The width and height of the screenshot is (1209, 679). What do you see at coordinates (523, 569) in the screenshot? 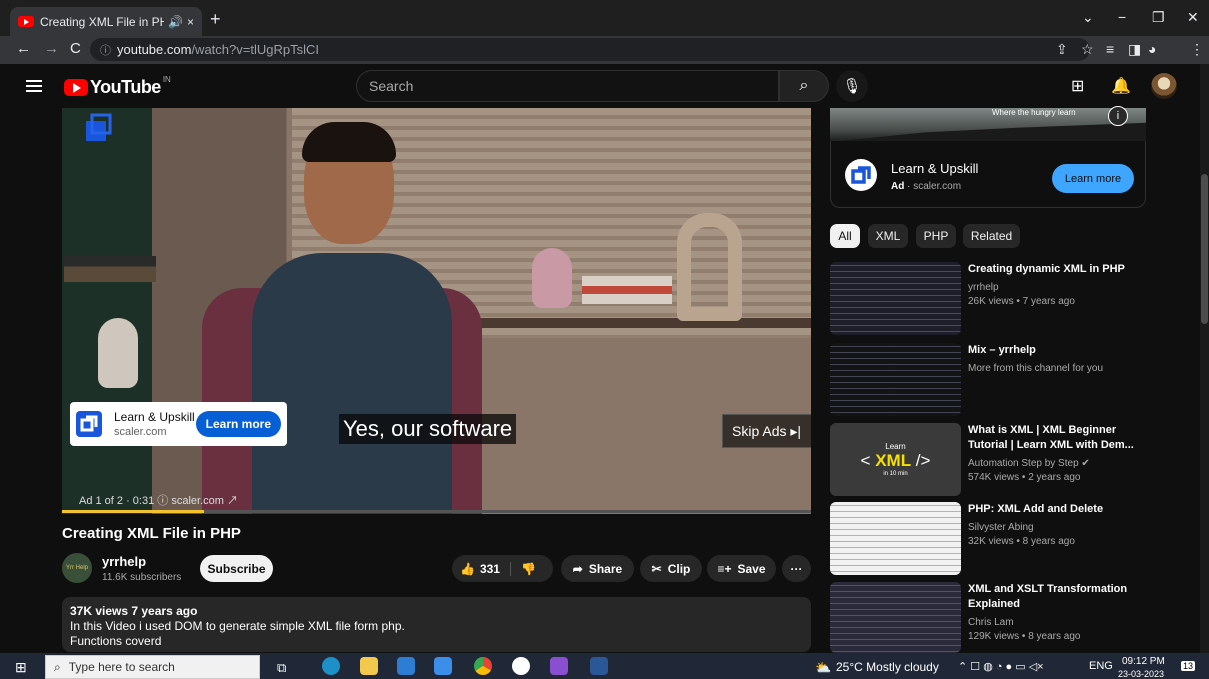
I see `dislike-button: 👎` at bounding box center [523, 569].